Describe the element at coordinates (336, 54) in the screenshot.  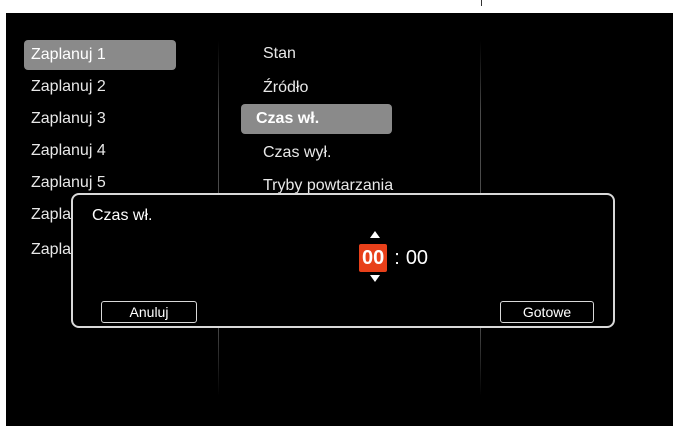
I see `setting-item-status: Stan` at that location.